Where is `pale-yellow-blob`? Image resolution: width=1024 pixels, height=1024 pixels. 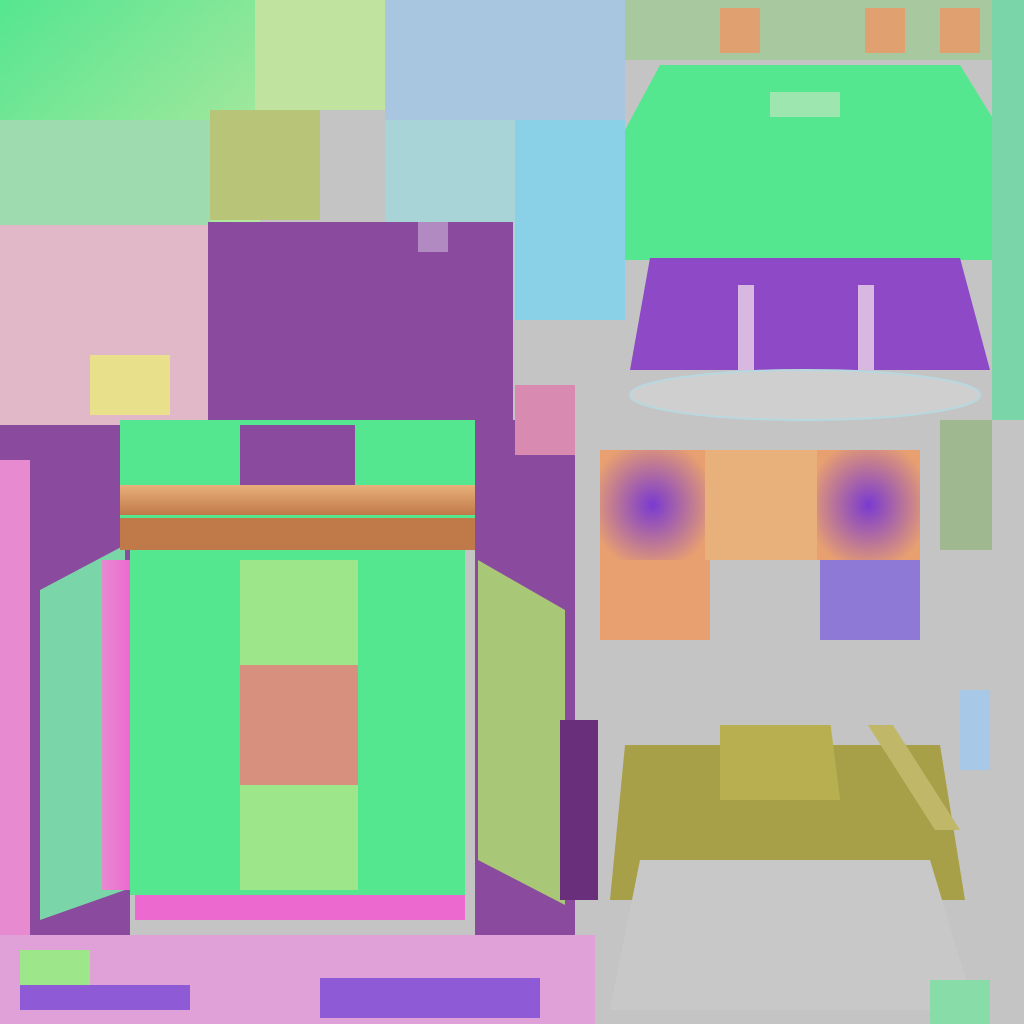
pale-yellow-blob is located at coordinates (130, 385).